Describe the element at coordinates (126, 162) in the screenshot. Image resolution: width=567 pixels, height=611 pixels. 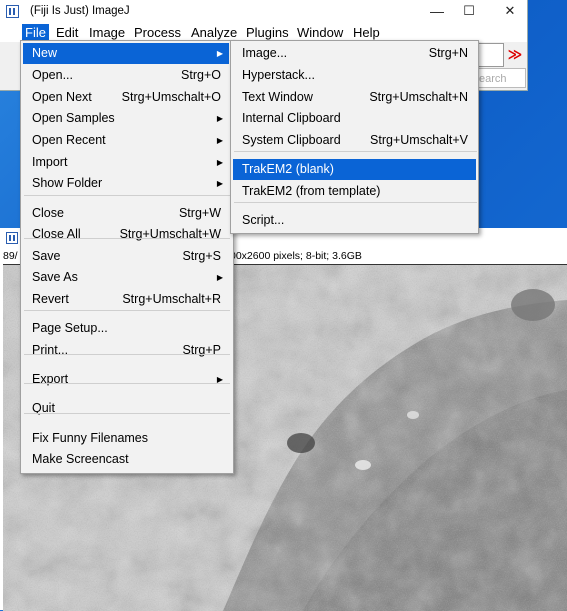
I see `file-menu-item-import: Import ▶` at that location.